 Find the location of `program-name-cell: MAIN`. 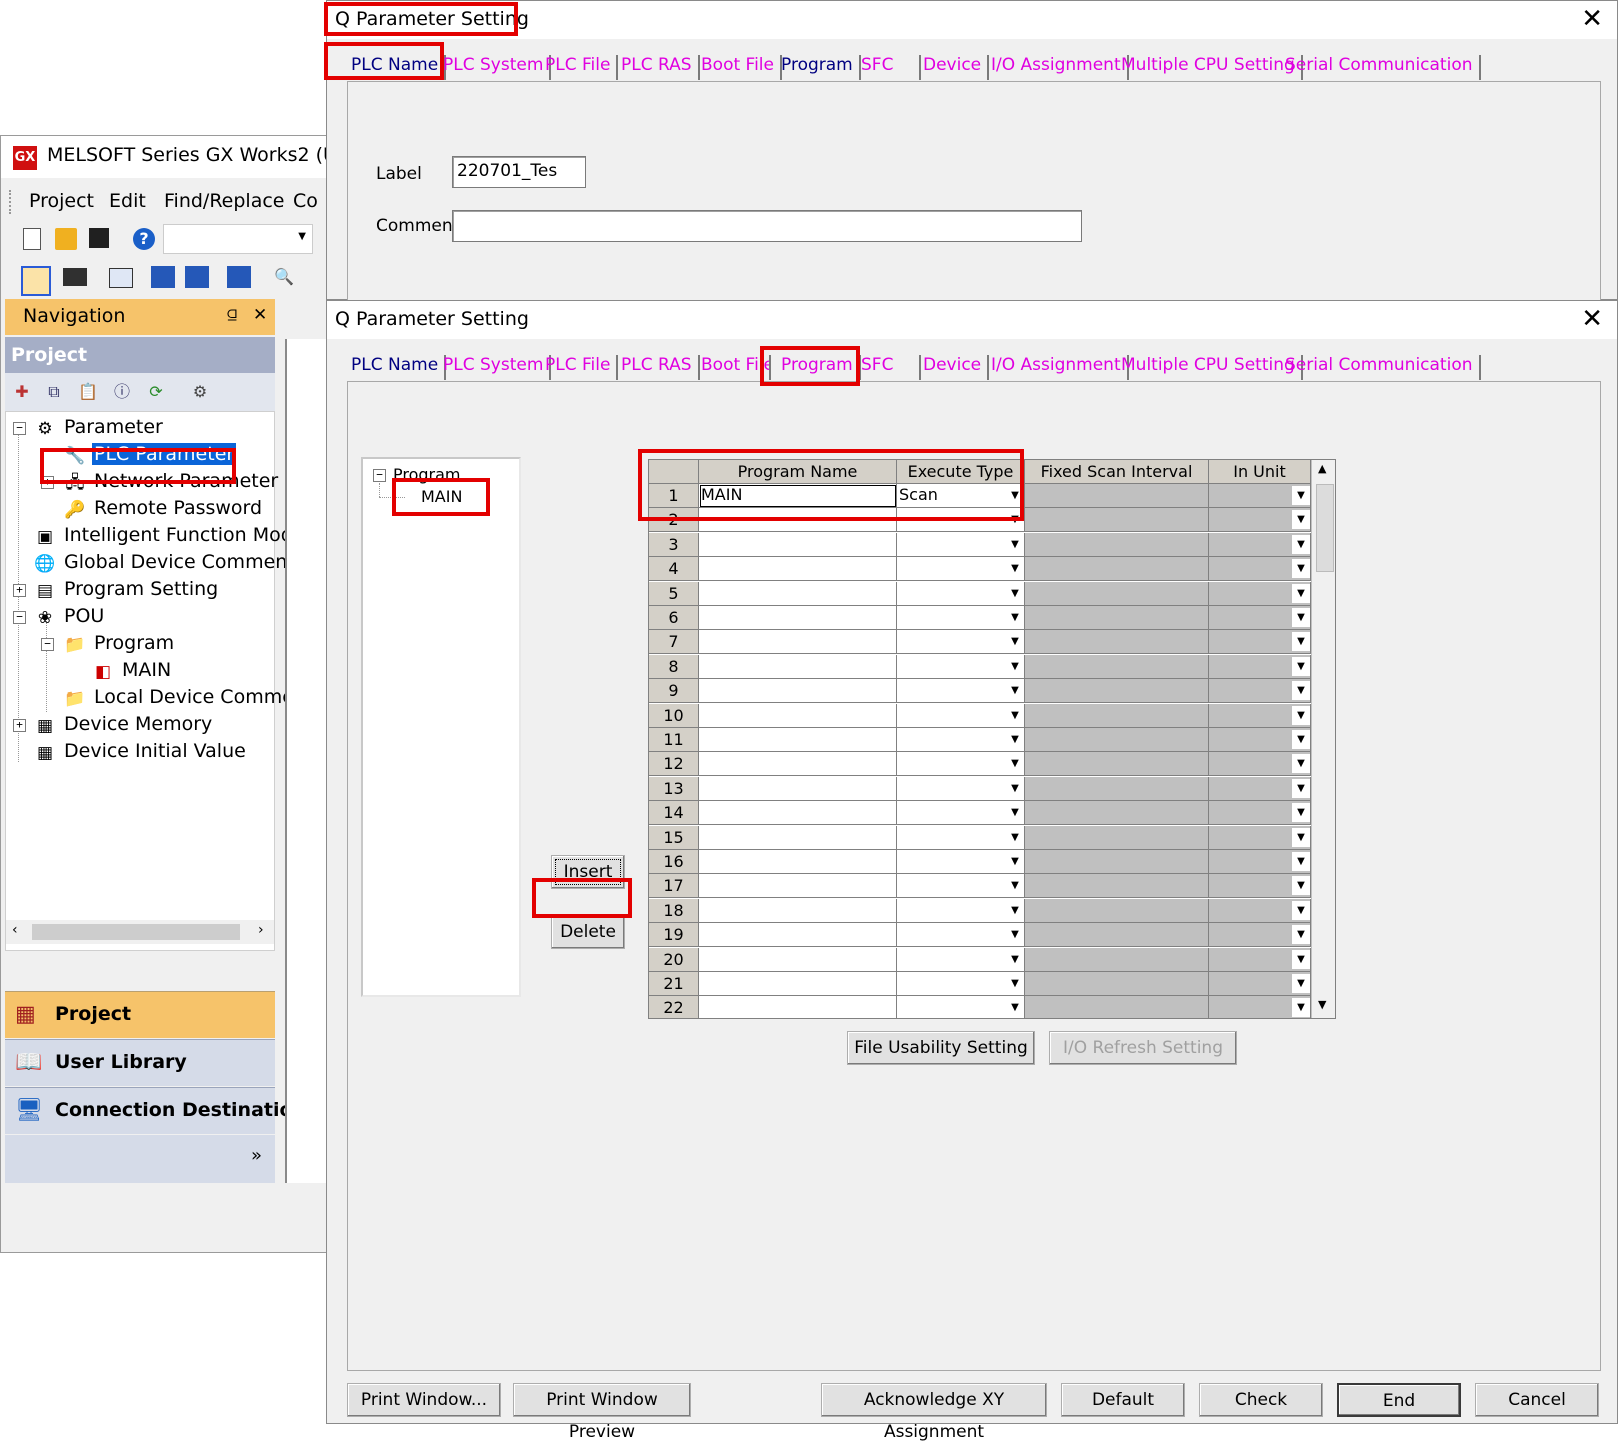

program-name-cell: MAIN is located at coordinates (798, 496).